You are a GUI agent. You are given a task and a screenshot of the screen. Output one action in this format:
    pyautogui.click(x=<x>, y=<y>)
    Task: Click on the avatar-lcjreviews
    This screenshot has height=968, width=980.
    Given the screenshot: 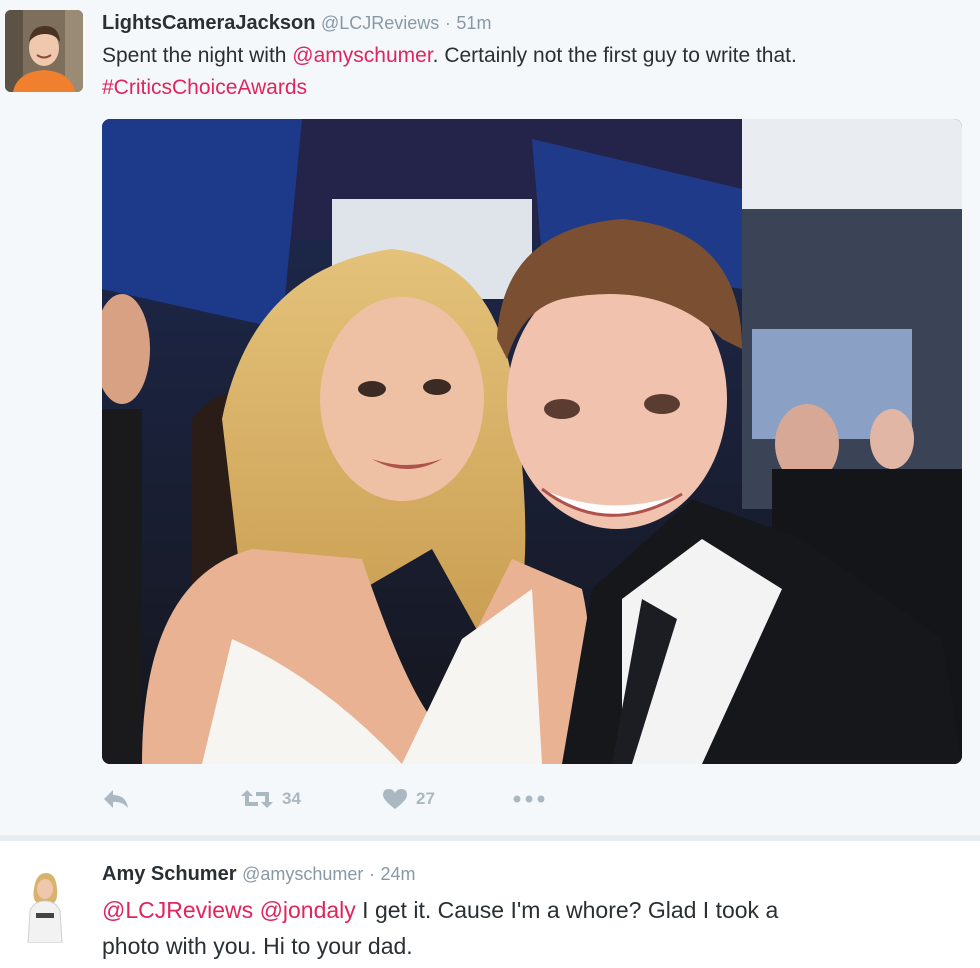 What is the action you would take?
    pyautogui.click(x=44, y=51)
    